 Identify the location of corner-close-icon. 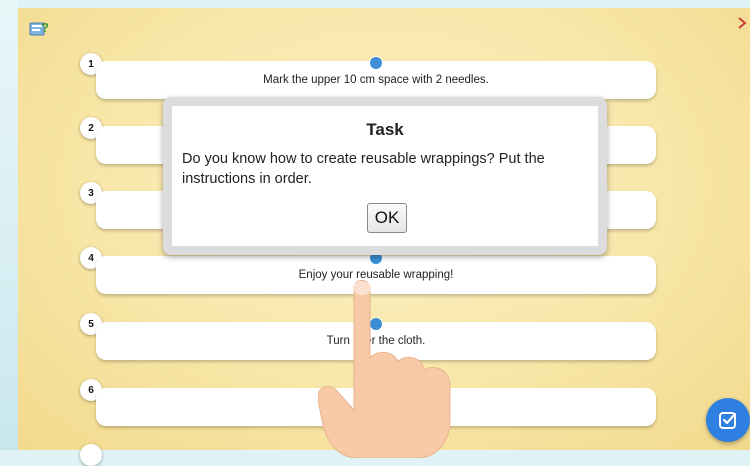
(742, 23).